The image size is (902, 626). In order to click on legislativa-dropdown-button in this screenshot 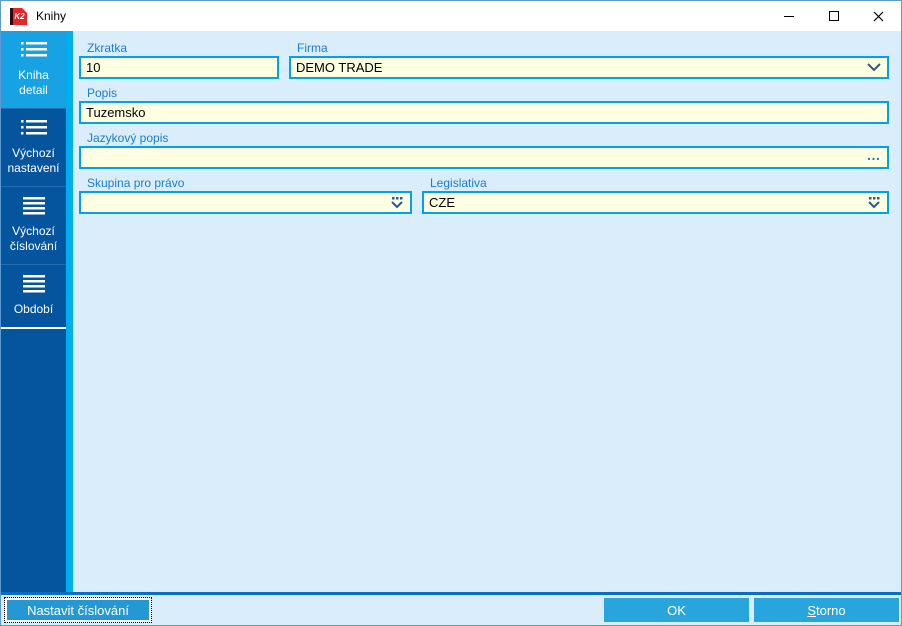, I will do `click(874, 202)`.